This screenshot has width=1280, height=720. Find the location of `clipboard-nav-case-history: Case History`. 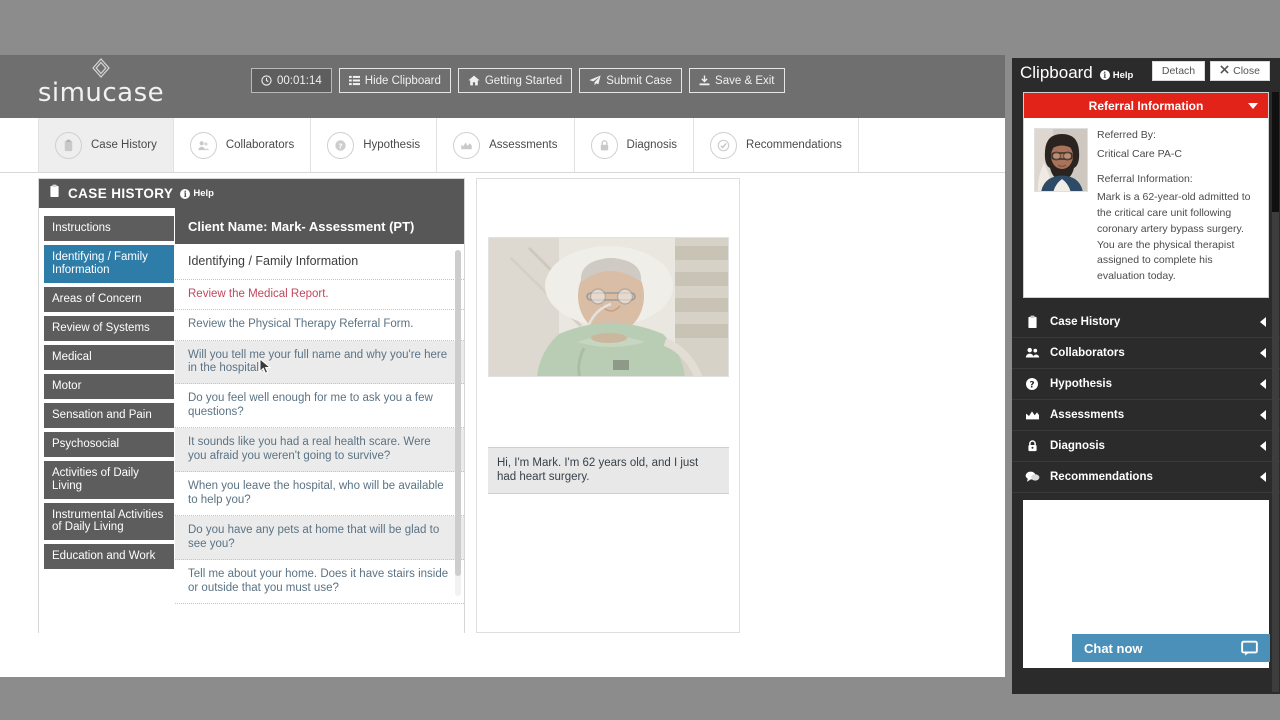

clipboard-nav-case-history: Case History is located at coordinates (1146, 322).